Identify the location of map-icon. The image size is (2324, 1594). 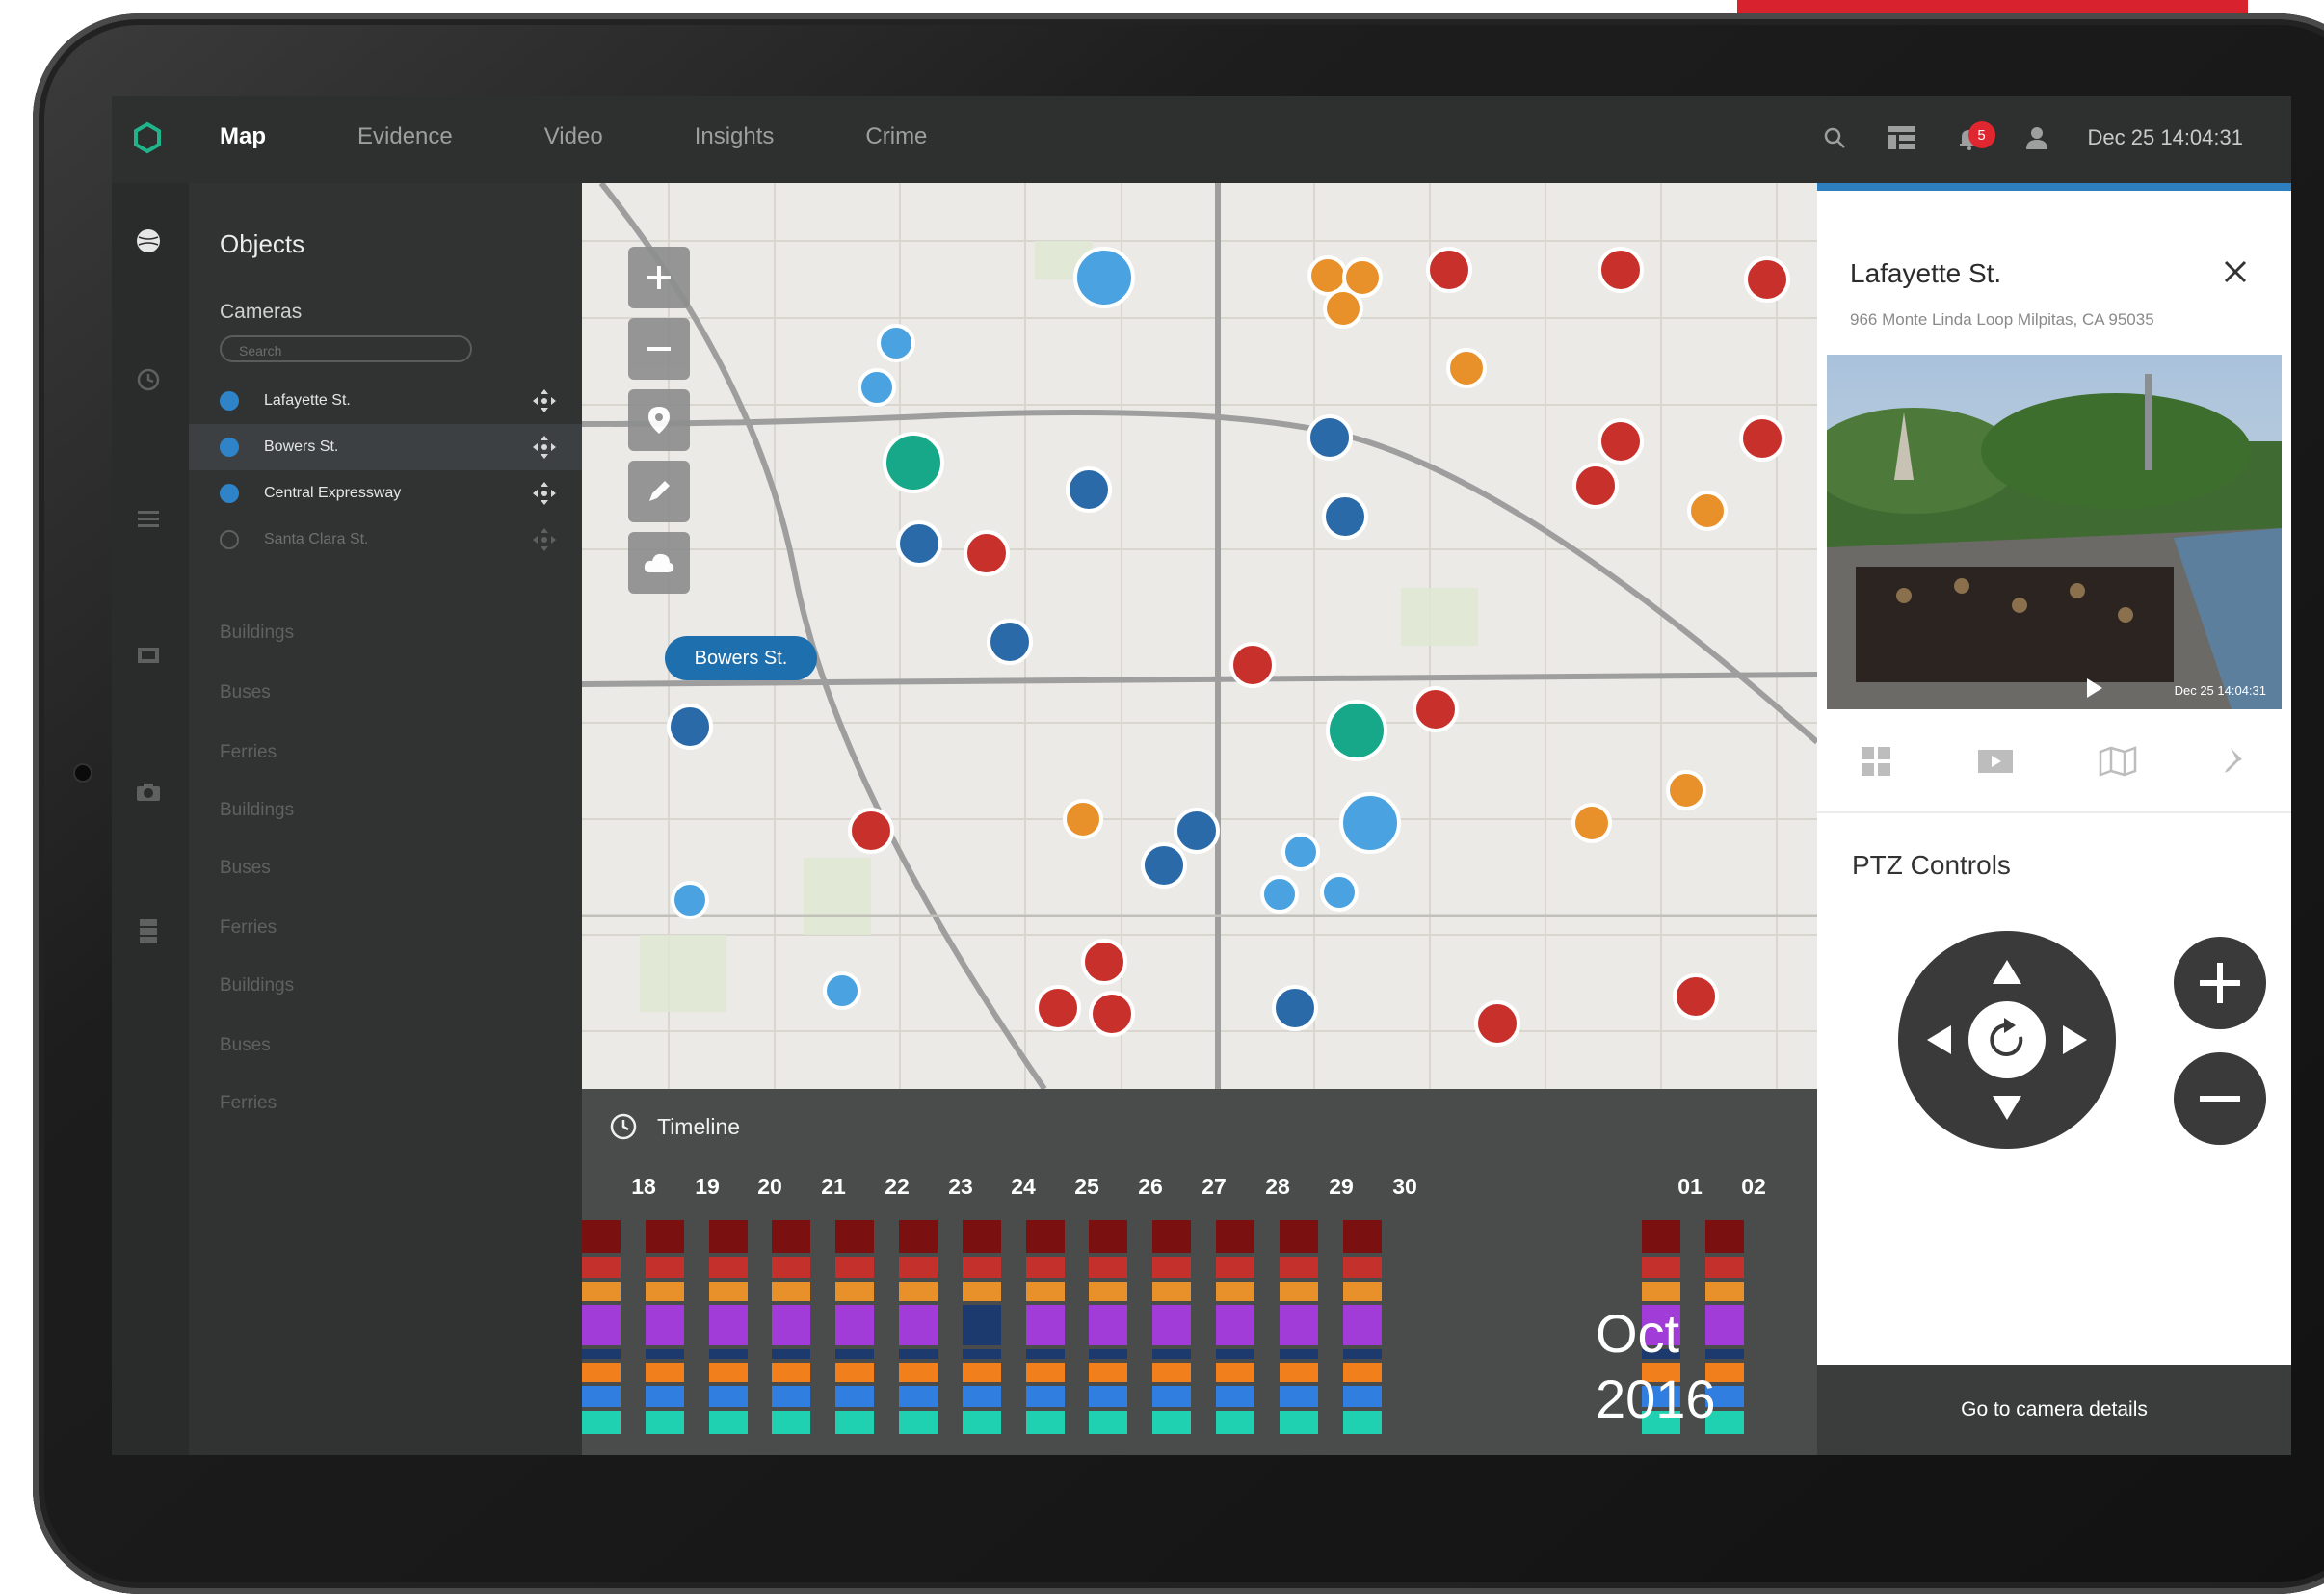
(2118, 761).